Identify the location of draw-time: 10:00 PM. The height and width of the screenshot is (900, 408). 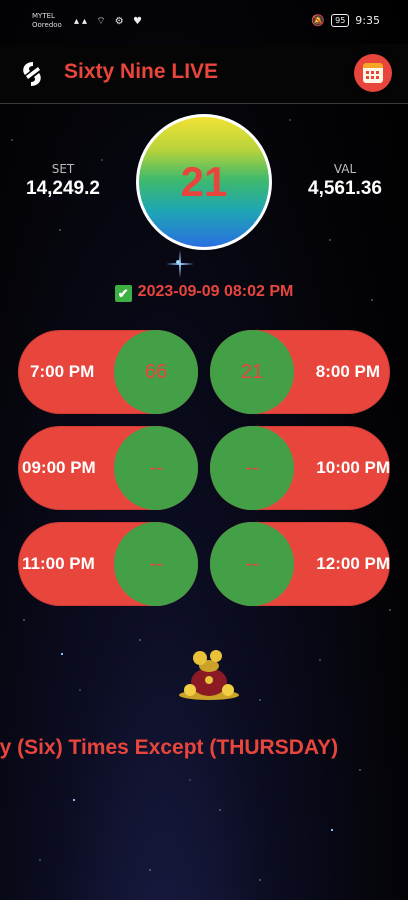
(353, 467).